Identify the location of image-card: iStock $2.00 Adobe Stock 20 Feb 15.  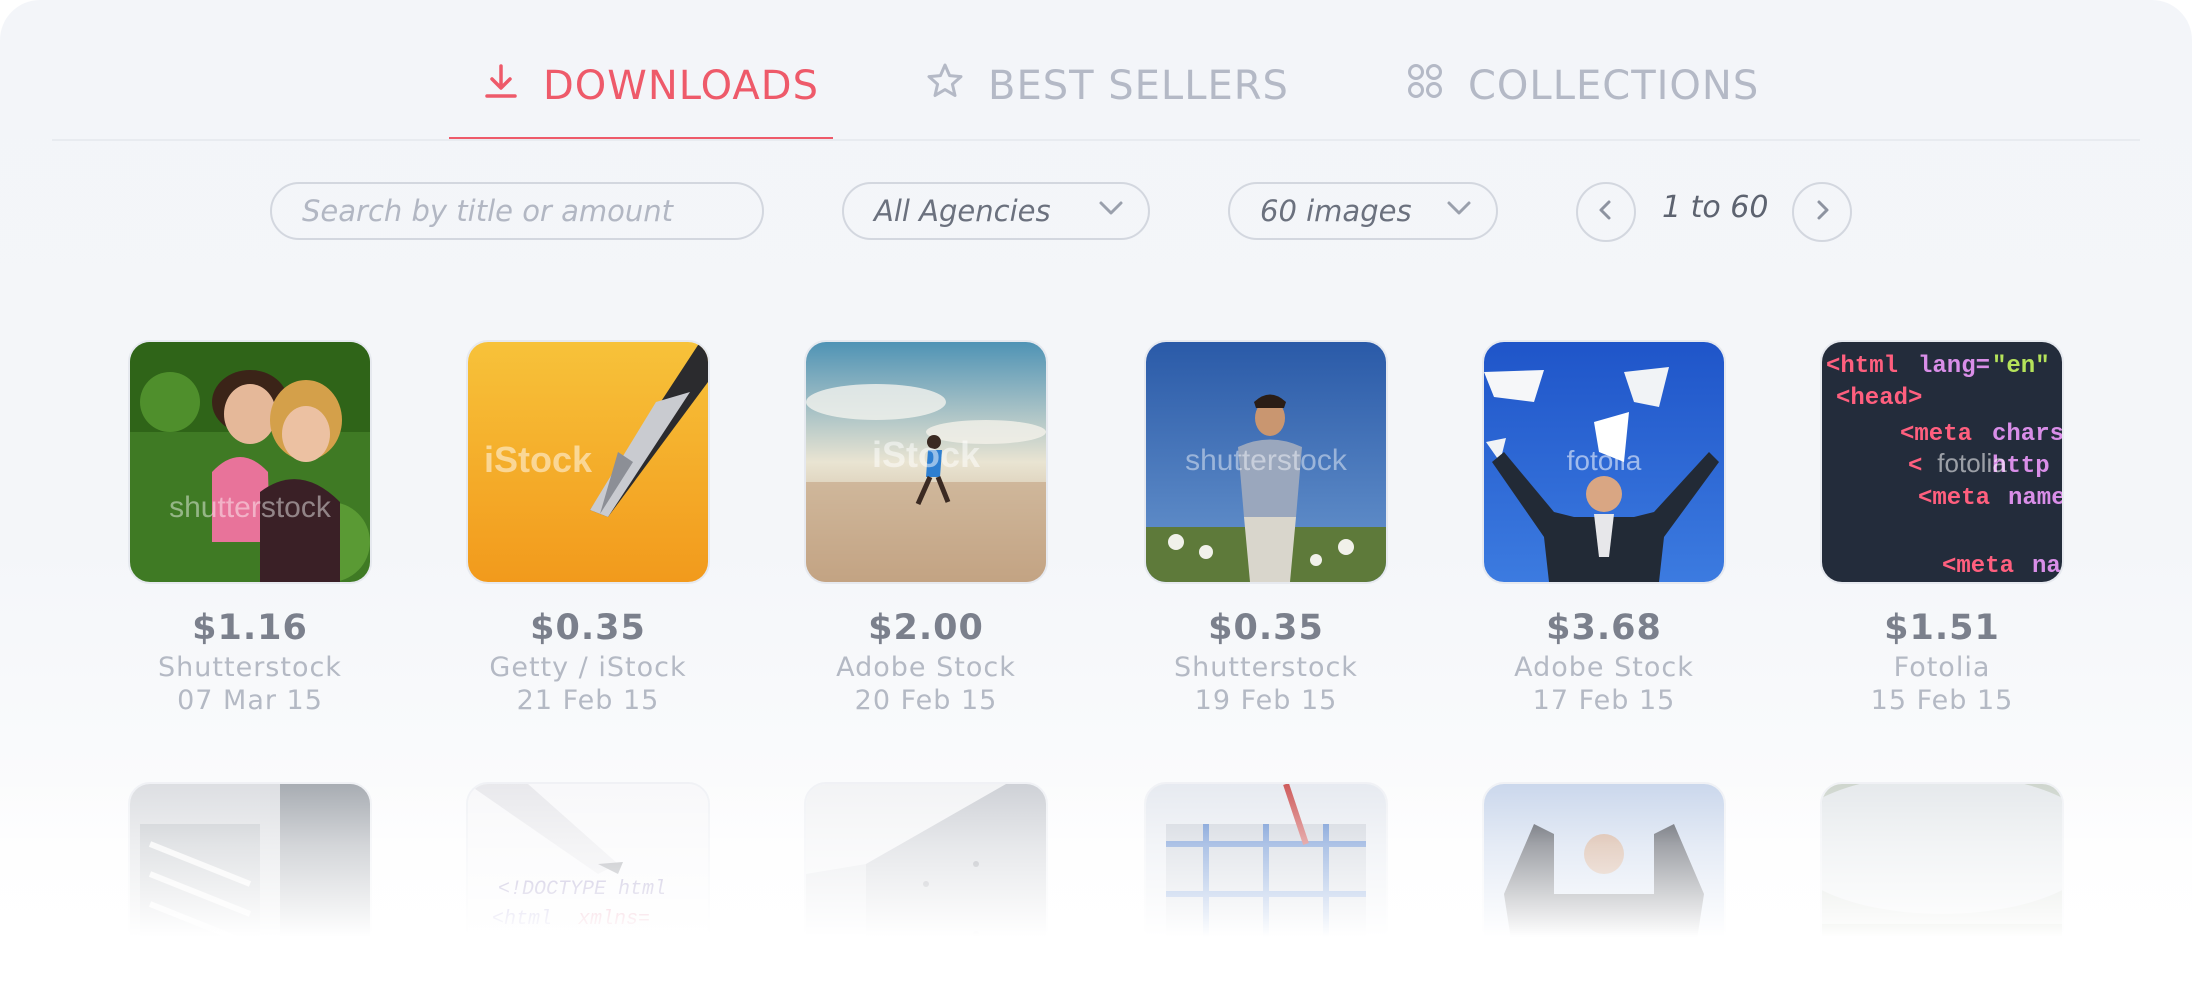
(926, 528).